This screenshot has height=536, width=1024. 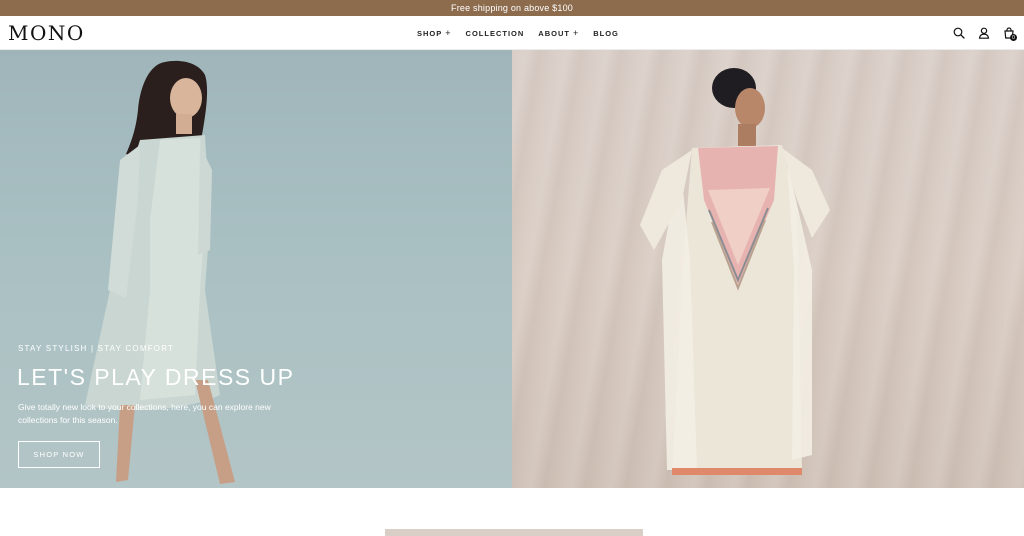 I want to click on header-icons: 0, so click(x=984, y=33).